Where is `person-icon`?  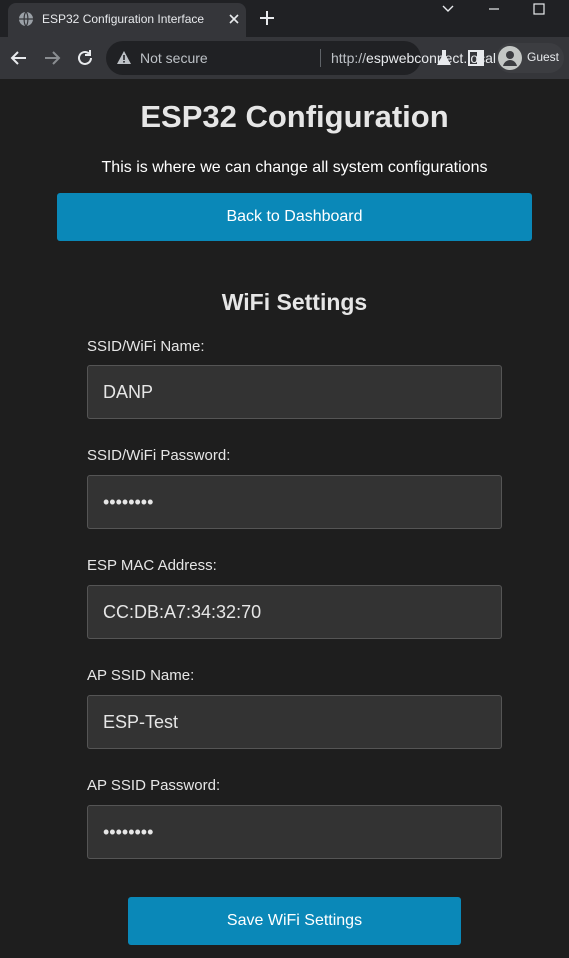 person-icon is located at coordinates (510, 58).